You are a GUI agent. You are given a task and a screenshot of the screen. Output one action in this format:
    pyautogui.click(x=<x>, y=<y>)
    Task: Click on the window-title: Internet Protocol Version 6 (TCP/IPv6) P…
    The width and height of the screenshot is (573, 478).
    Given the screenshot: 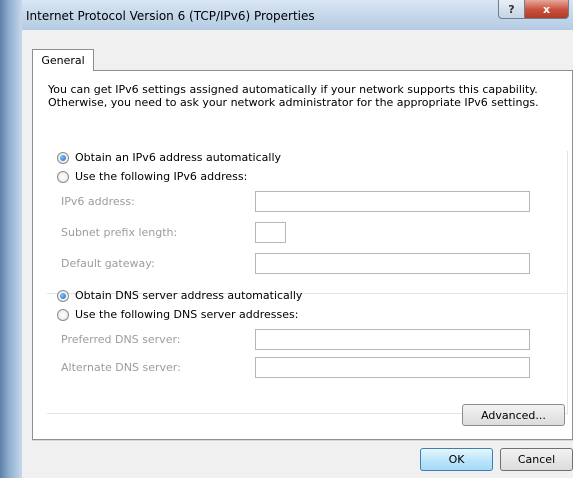 What is the action you would take?
    pyautogui.click(x=170, y=16)
    